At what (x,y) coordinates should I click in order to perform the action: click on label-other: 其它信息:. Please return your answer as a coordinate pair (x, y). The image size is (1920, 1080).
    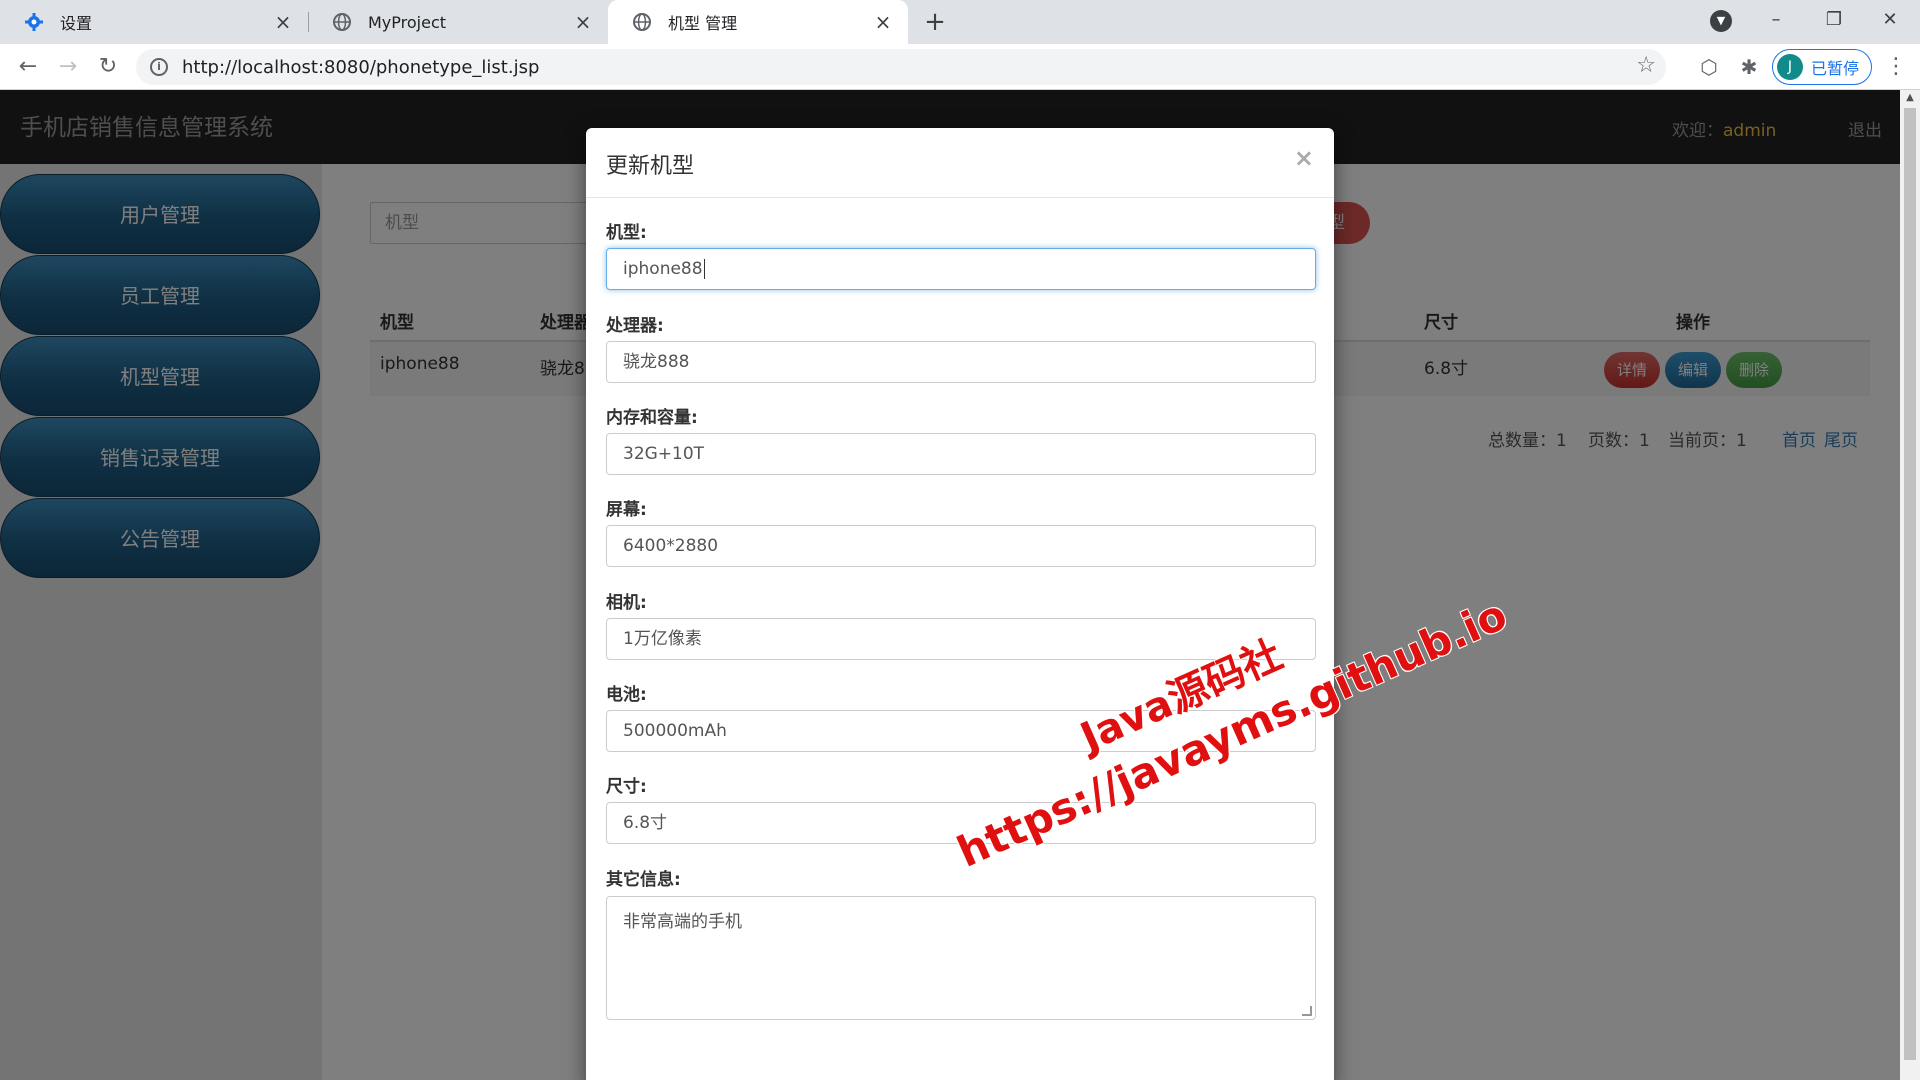
    Looking at the image, I should click on (643, 880).